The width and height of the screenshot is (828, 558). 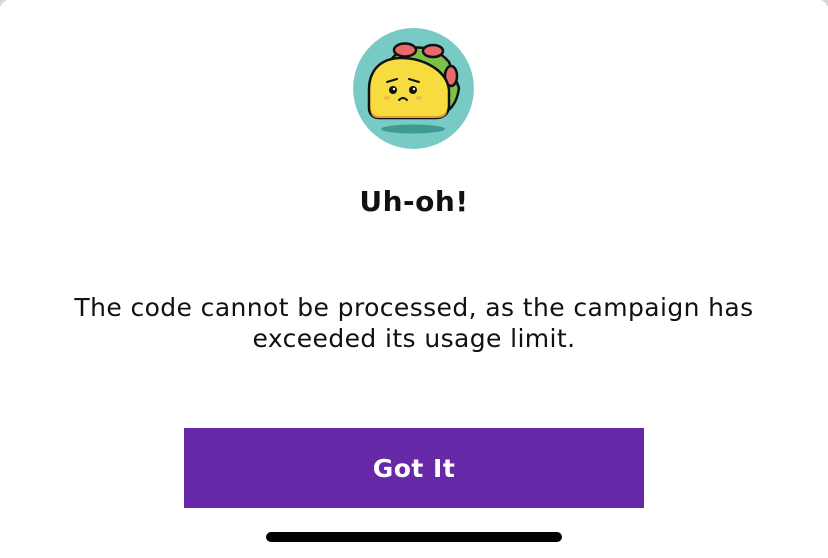 What do you see at coordinates (414, 468) in the screenshot?
I see `got-it-button: Got It` at bounding box center [414, 468].